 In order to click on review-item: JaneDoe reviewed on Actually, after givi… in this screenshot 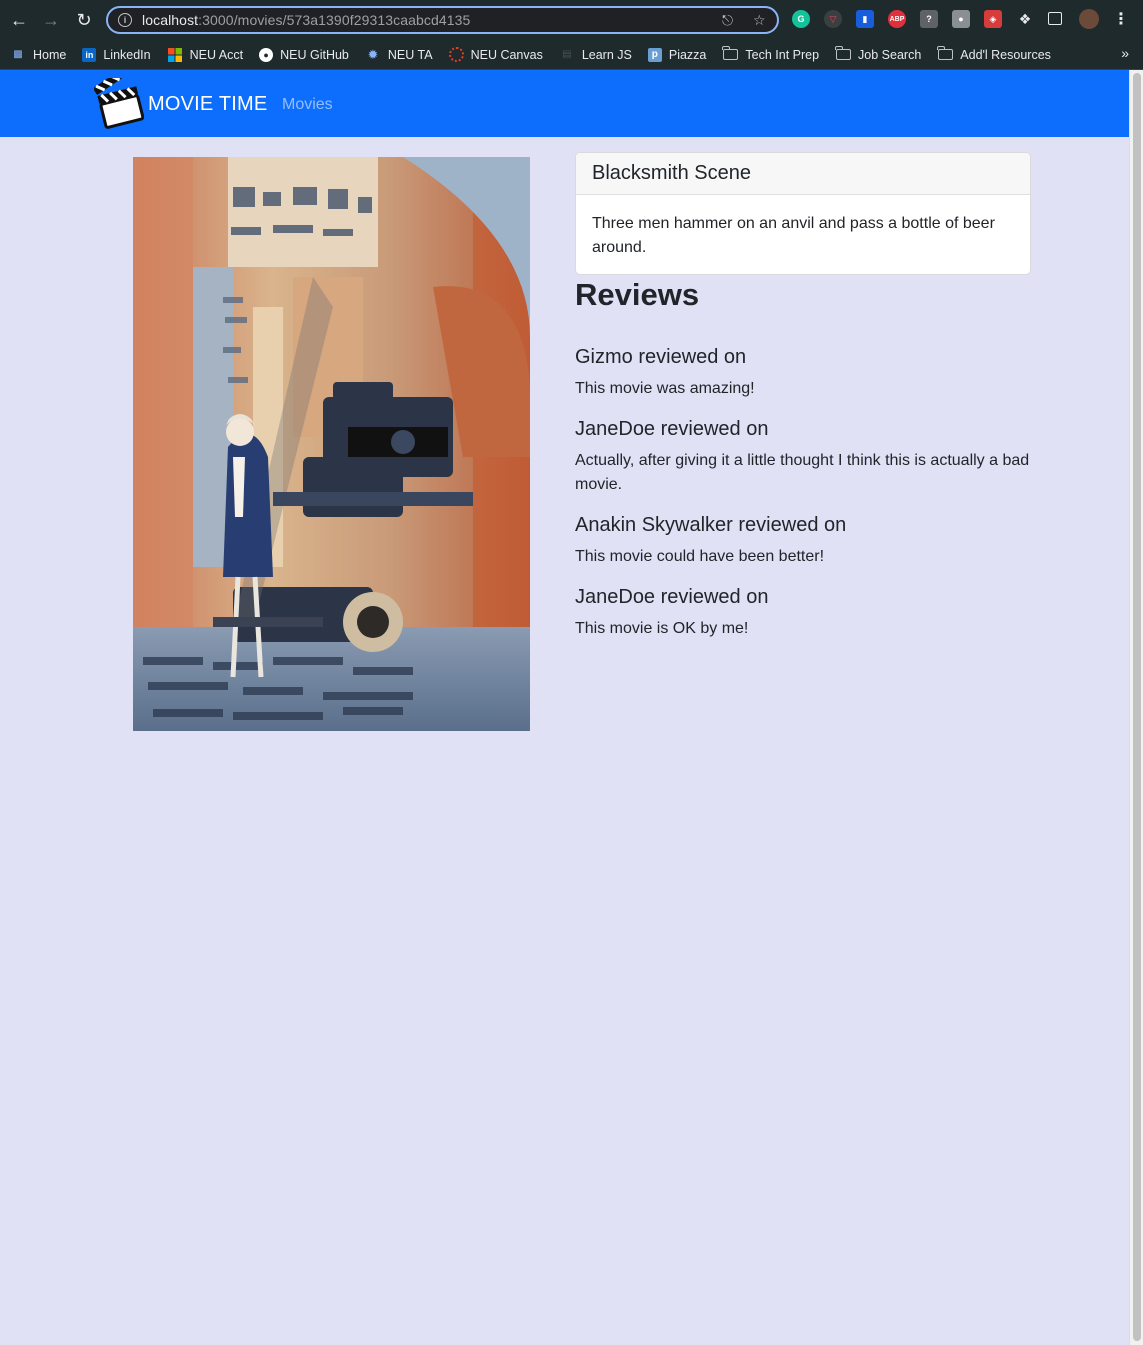, I will do `click(803, 457)`.